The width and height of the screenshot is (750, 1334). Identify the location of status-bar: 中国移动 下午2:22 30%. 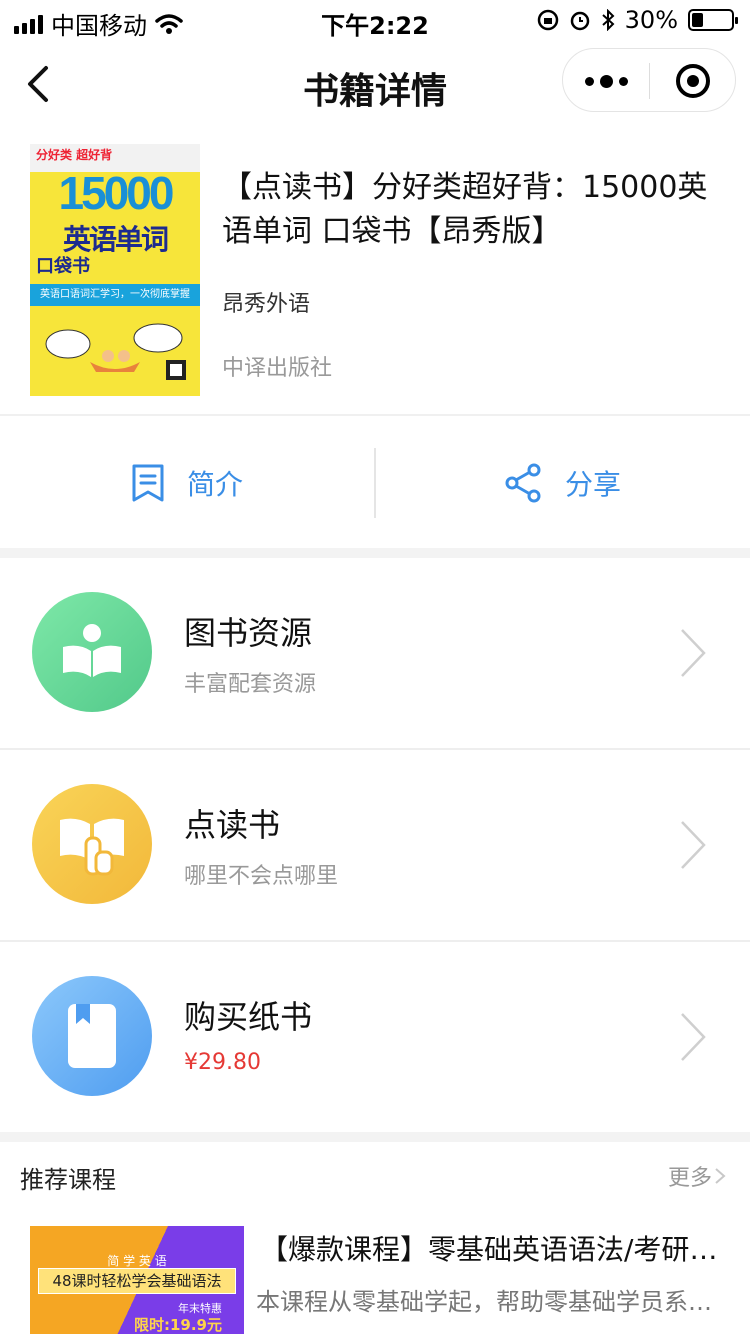
(375, 20).